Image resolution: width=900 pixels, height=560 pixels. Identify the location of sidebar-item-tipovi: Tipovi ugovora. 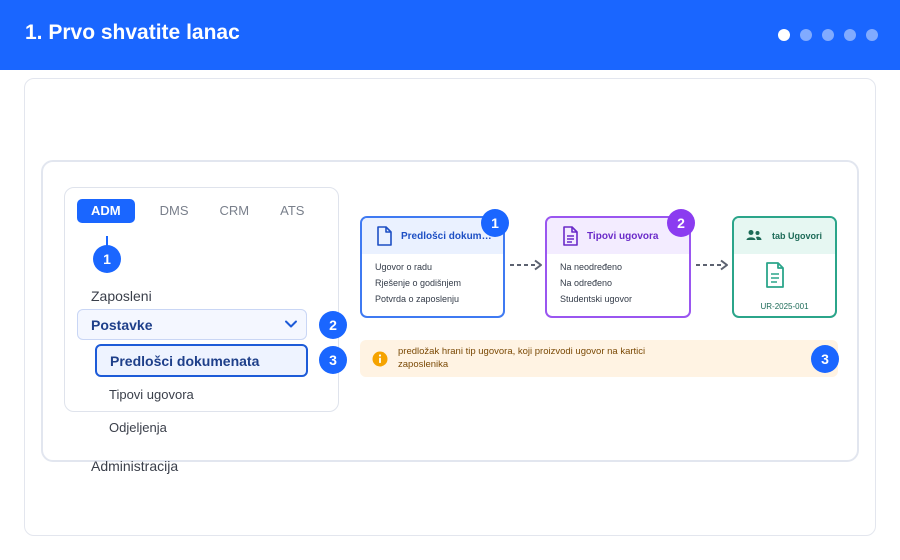
(151, 394).